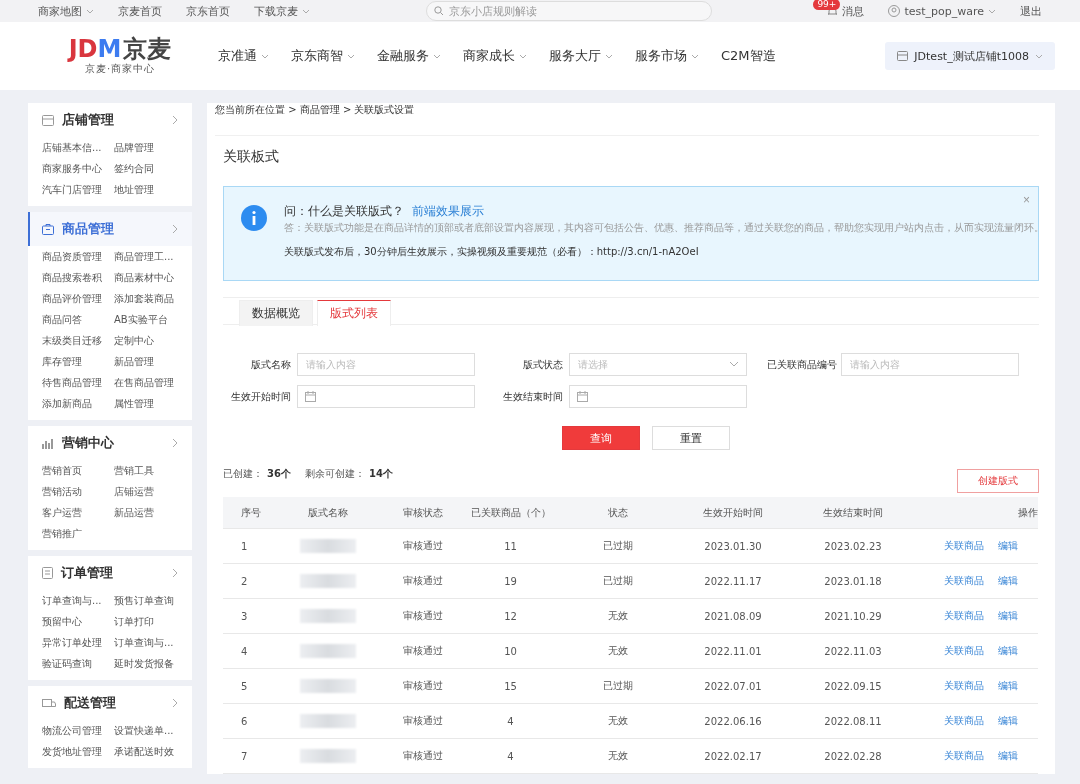 This screenshot has width=1080, height=784. What do you see at coordinates (175, 229) in the screenshot?
I see `chevron-right-icon` at bounding box center [175, 229].